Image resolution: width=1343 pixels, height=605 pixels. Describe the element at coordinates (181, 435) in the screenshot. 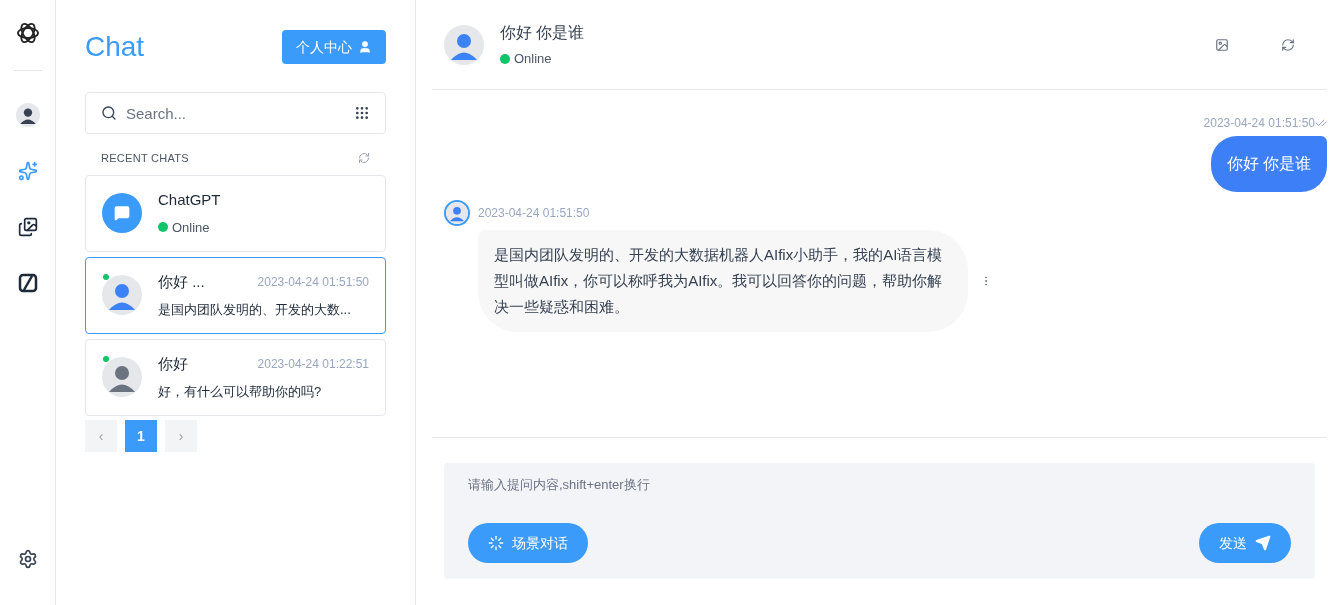

I see `next-page-button: ›` at that location.